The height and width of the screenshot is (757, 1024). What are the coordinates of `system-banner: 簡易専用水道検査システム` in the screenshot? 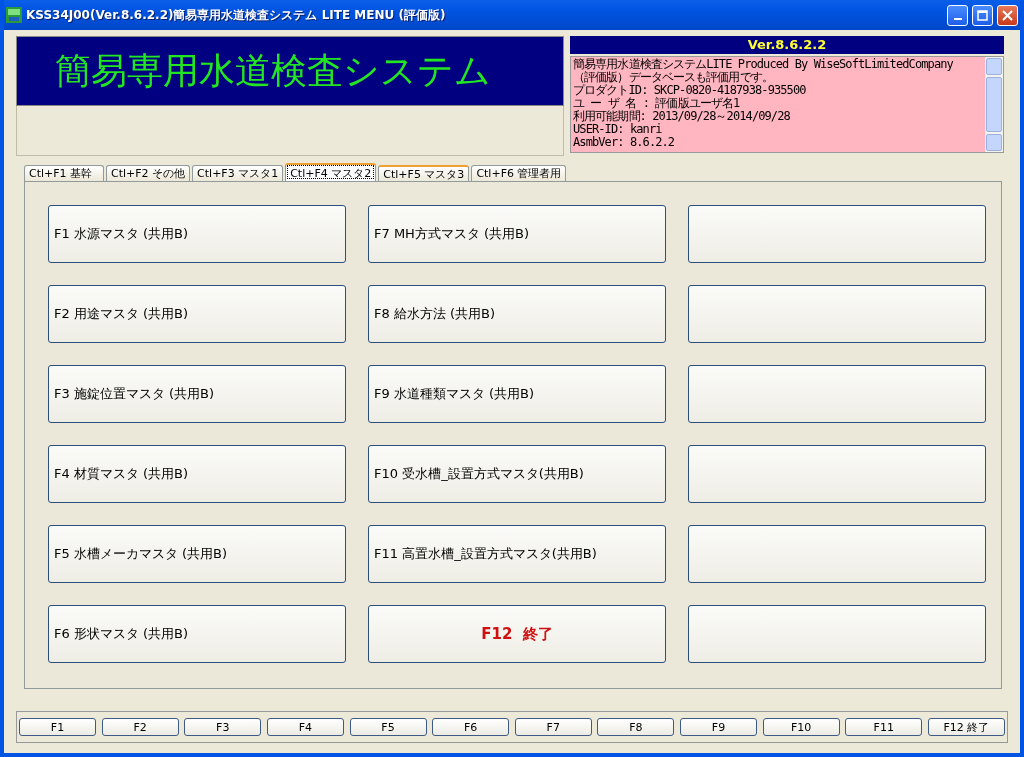 It's located at (290, 71).